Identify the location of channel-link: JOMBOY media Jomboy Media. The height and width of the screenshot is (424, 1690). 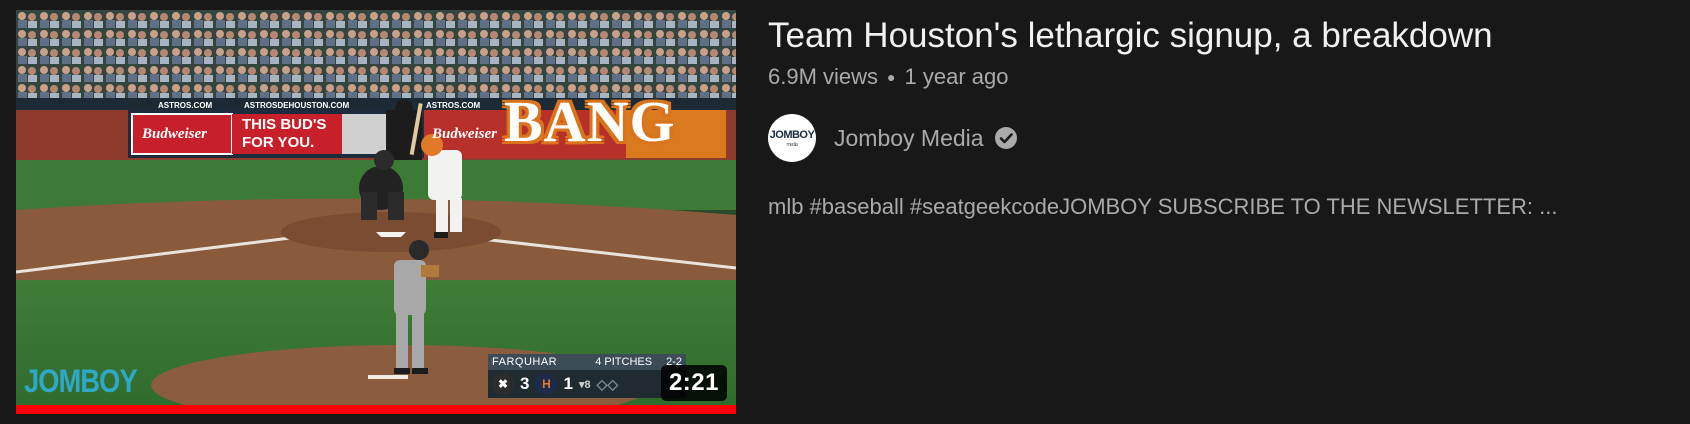
(1218, 138).